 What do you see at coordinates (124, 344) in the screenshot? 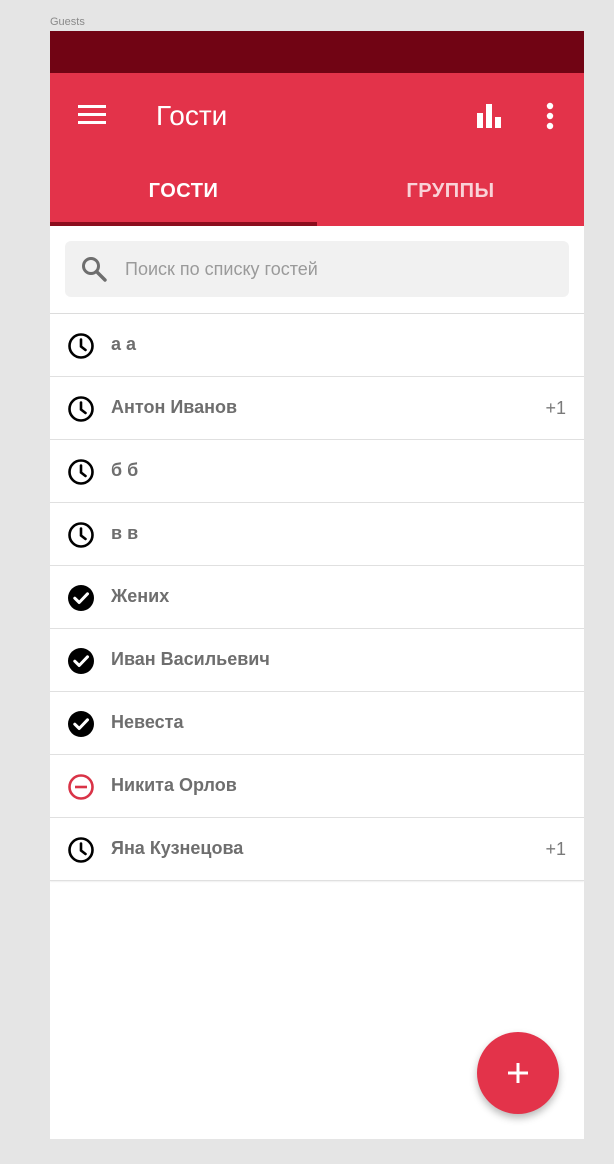
I see `guest-name: а а` at bounding box center [124, 344].